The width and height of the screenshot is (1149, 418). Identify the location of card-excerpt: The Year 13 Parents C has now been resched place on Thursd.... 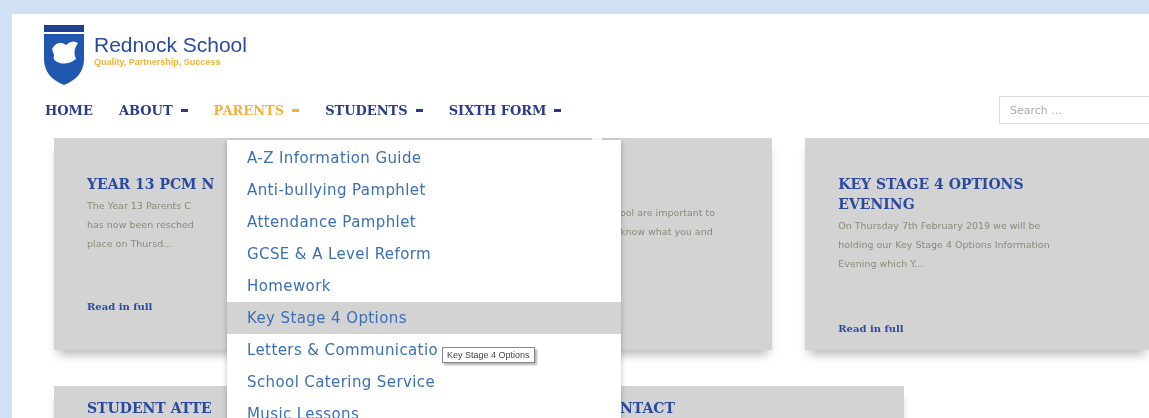
(140, 225).